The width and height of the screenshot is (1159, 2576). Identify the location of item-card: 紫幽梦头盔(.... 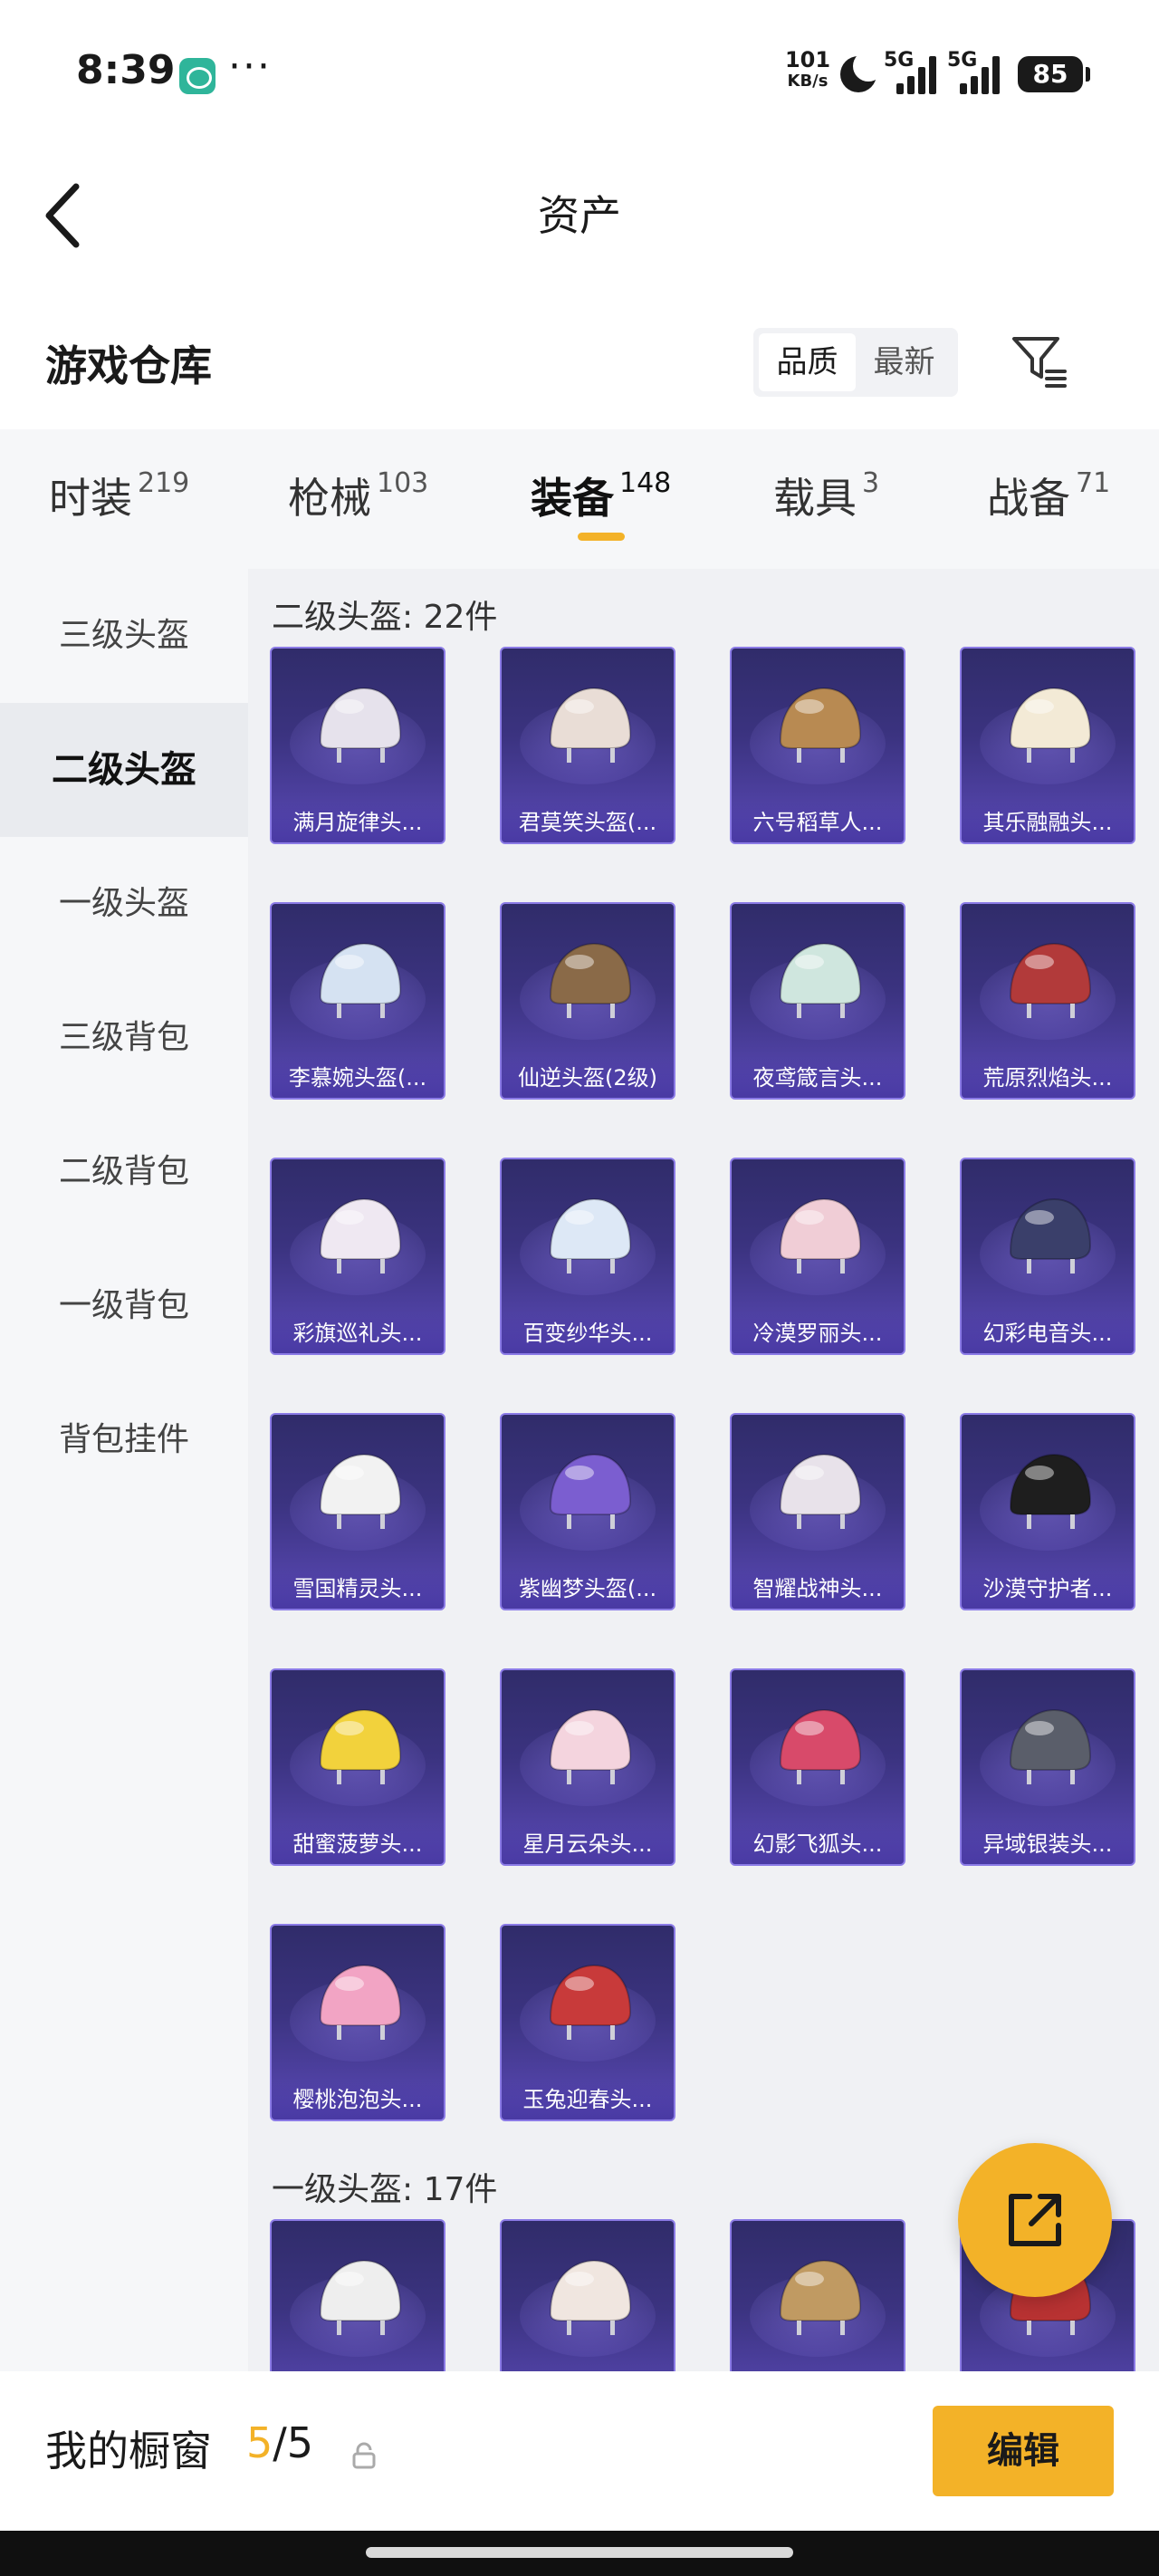
(588, 1511).